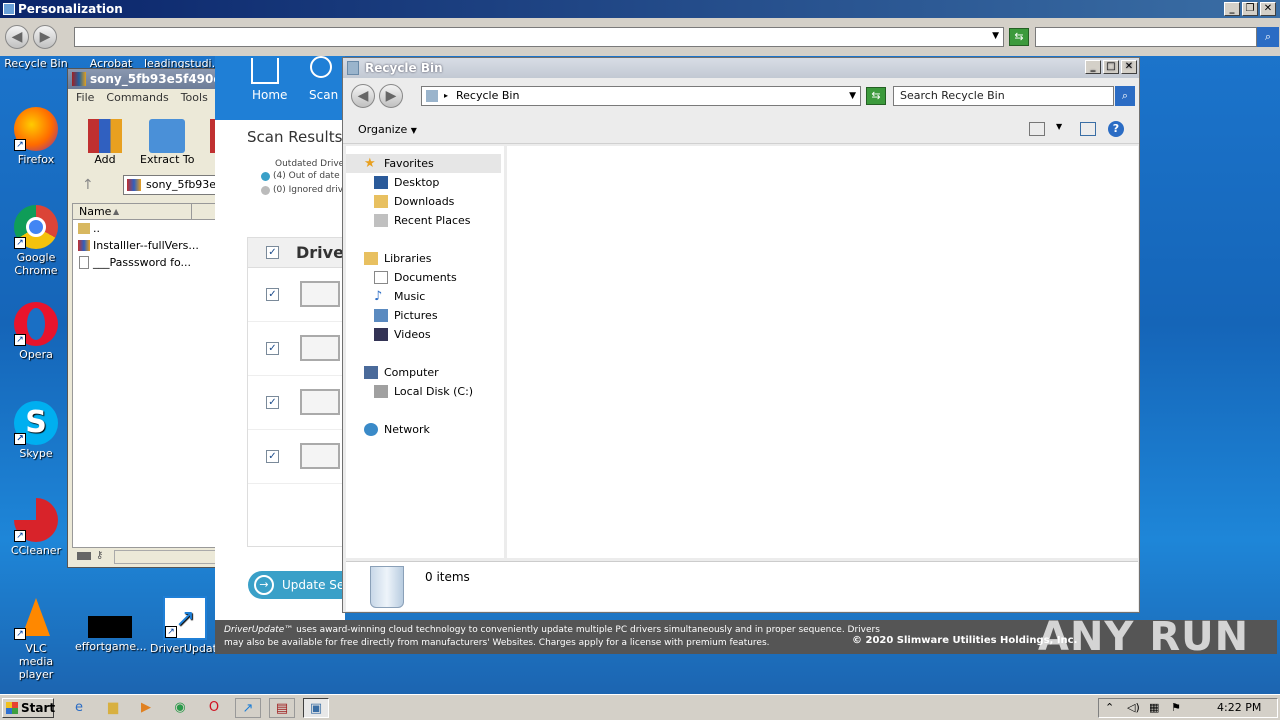  Describe the element at coordinates (423, 220) in the screenshot. I see `nav-recent-places: Recent Places` at that location.